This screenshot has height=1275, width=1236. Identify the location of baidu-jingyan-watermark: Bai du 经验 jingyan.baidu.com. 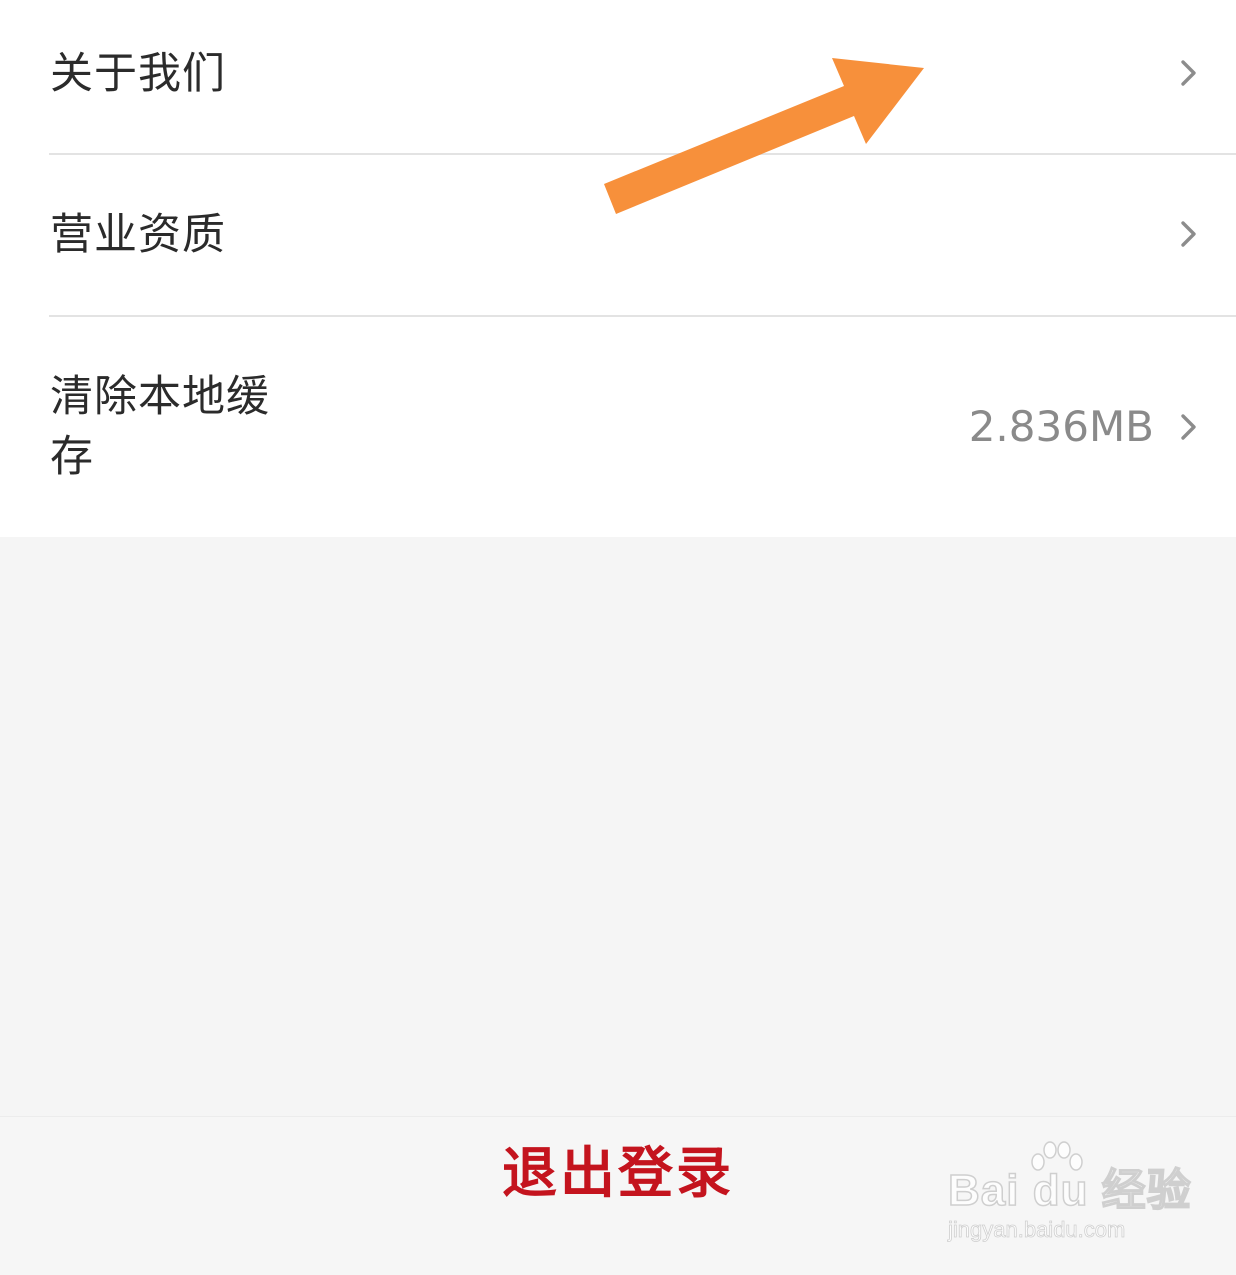
(1067, 1195).